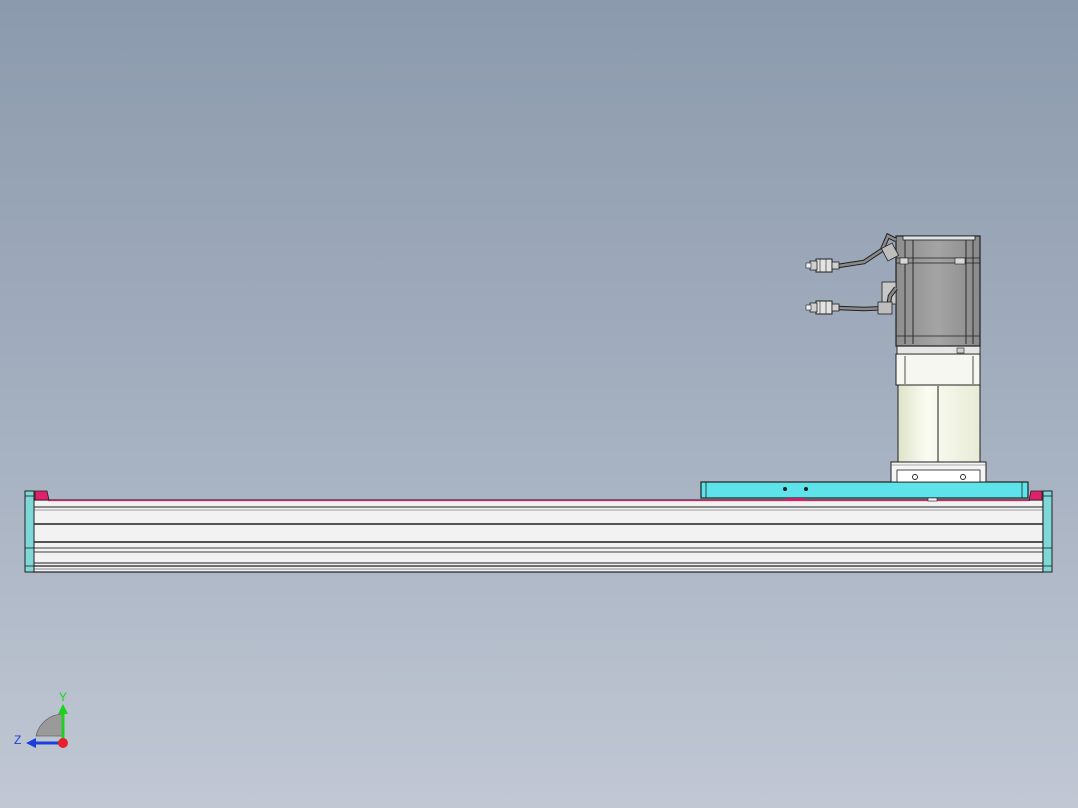 This screenshot has width=1078, height=808. Describe the element at coordinates (538, 536) in the screenshot. I see `linear-rail` at that location.